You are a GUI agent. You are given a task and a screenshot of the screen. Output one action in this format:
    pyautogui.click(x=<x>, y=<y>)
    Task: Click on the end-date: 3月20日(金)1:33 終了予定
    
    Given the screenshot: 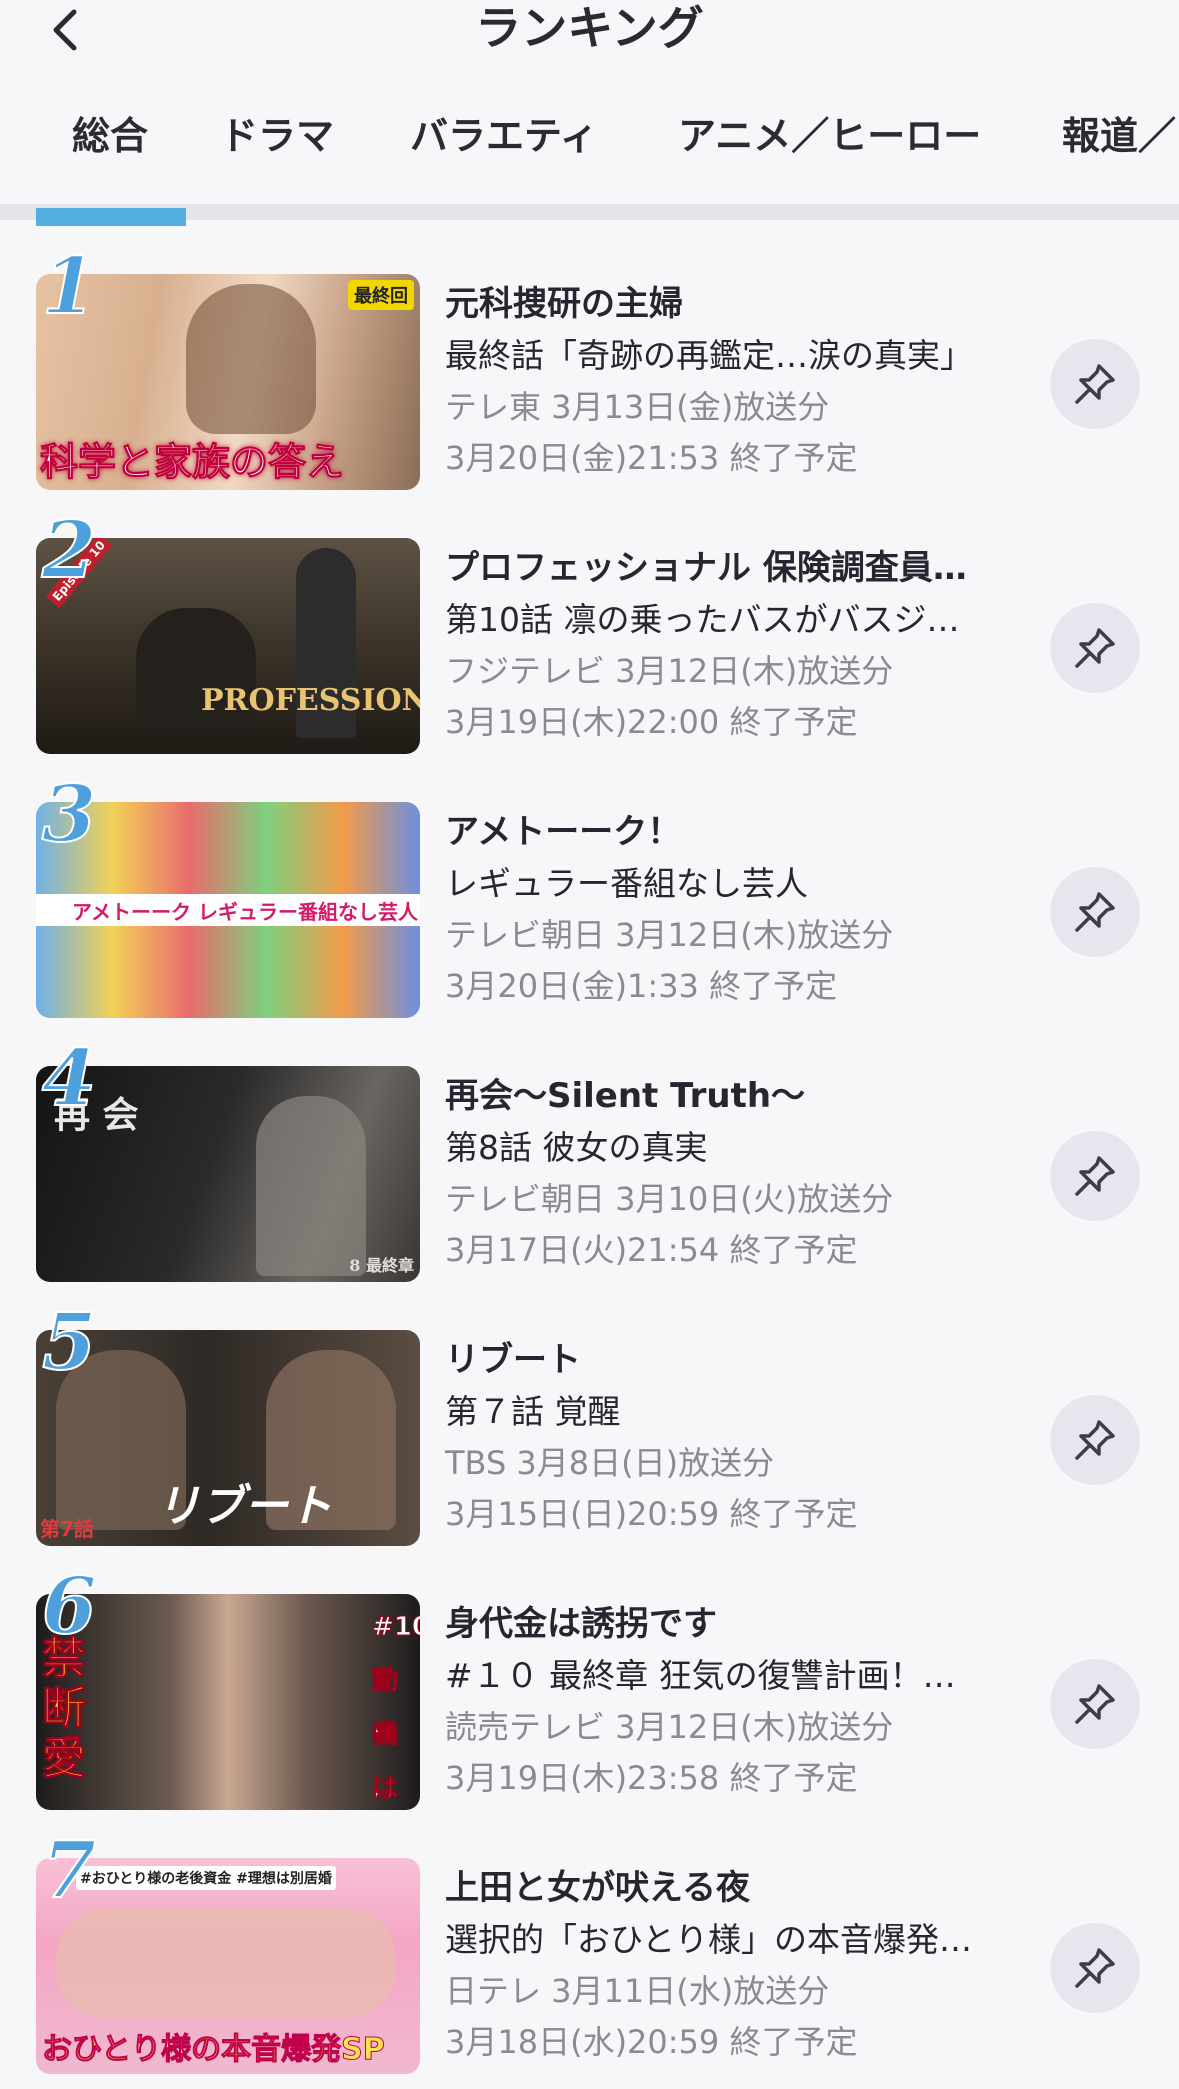 What is the action you would take?
    pyautogui.click(x=641, y=986)
    